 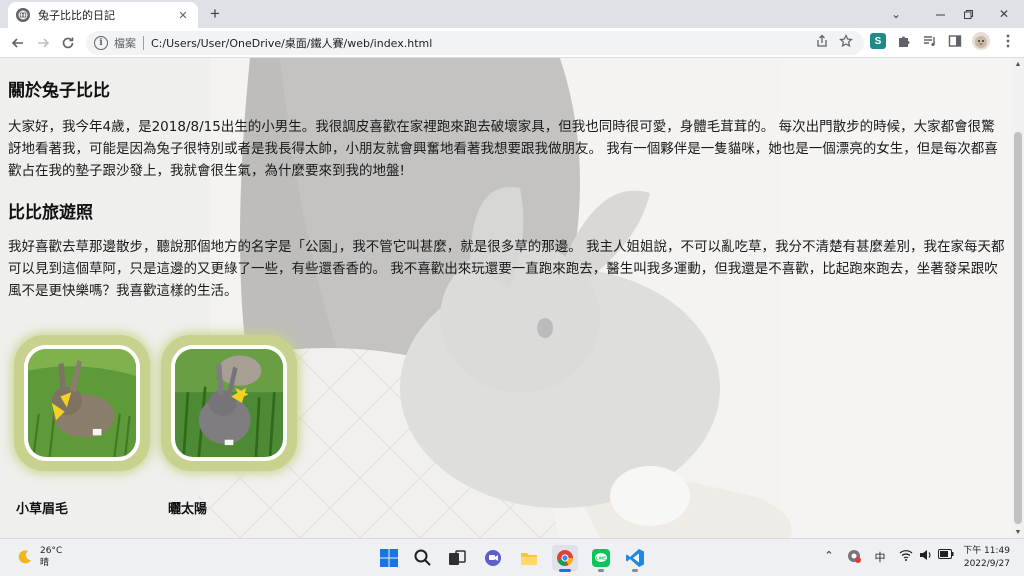 I want to click on tray-chevron-up-icon: ⌃, so click(x=829, y=555).